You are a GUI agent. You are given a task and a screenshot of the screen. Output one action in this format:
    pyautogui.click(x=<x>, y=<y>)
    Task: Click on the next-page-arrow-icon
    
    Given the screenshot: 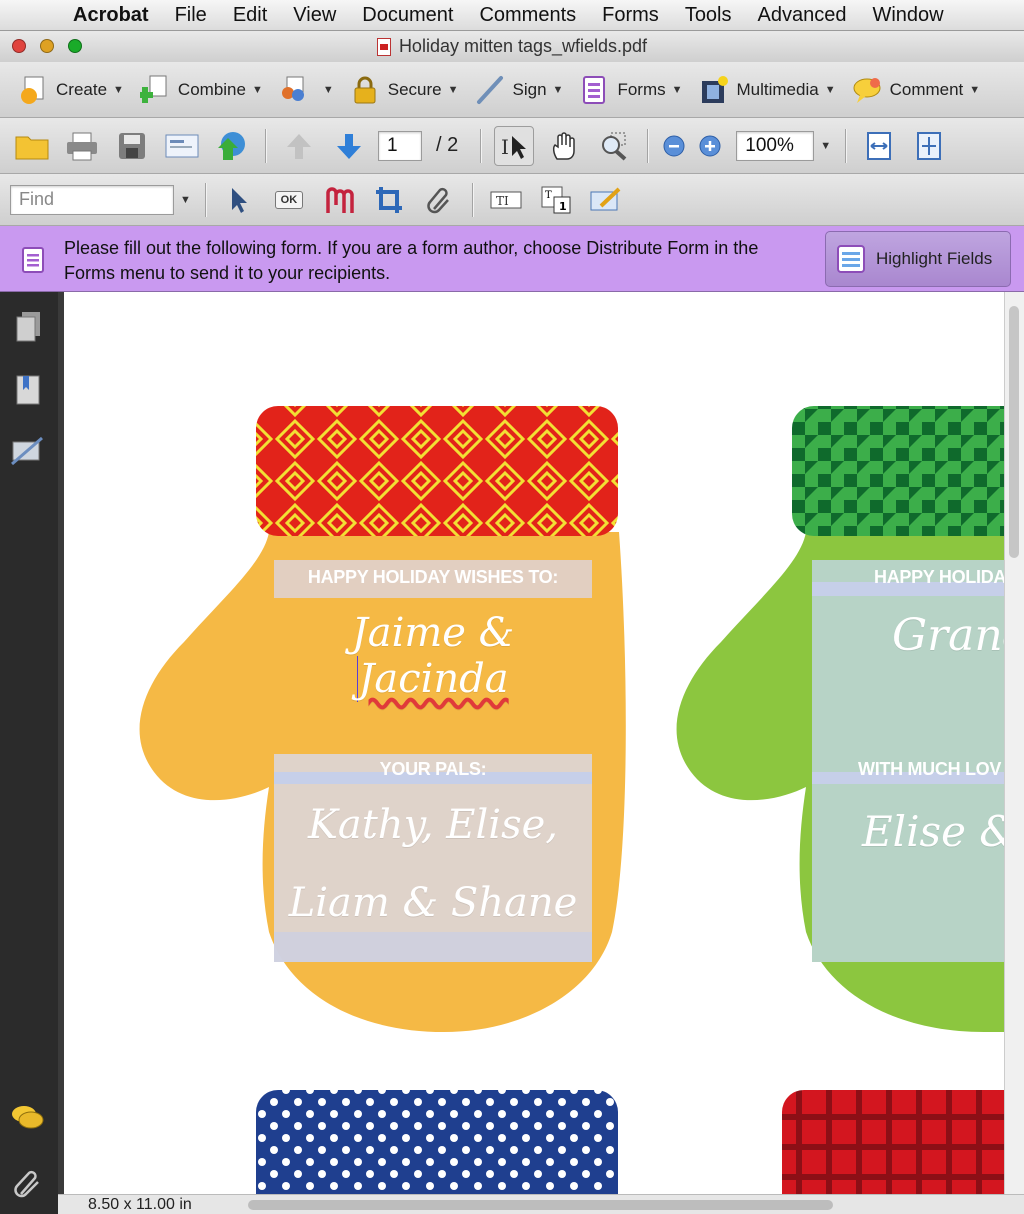 What is the action you would take?
    pyautogui.click(x=349, y=146)
    